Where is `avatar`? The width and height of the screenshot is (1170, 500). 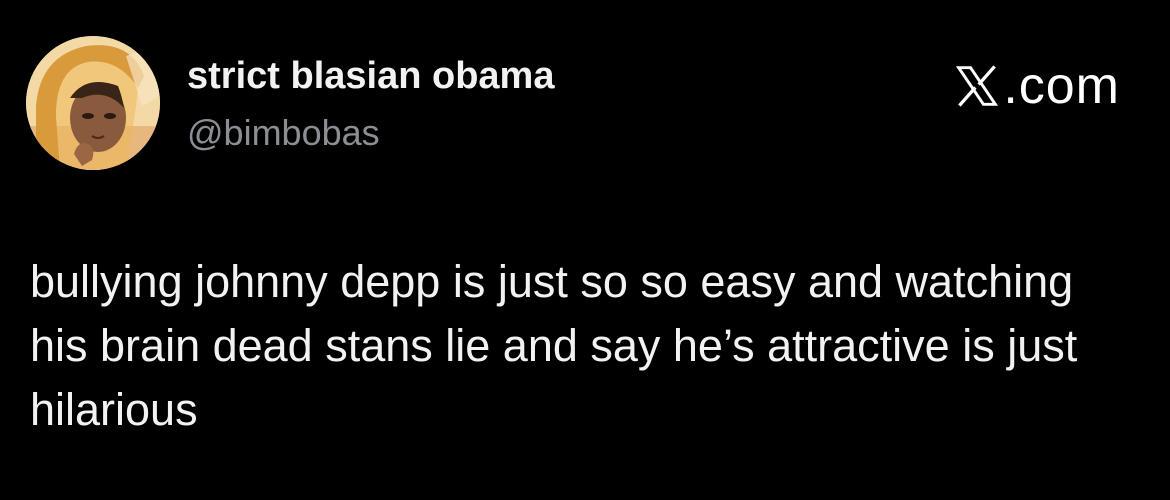 avatar is located at coordinates (93, 103).